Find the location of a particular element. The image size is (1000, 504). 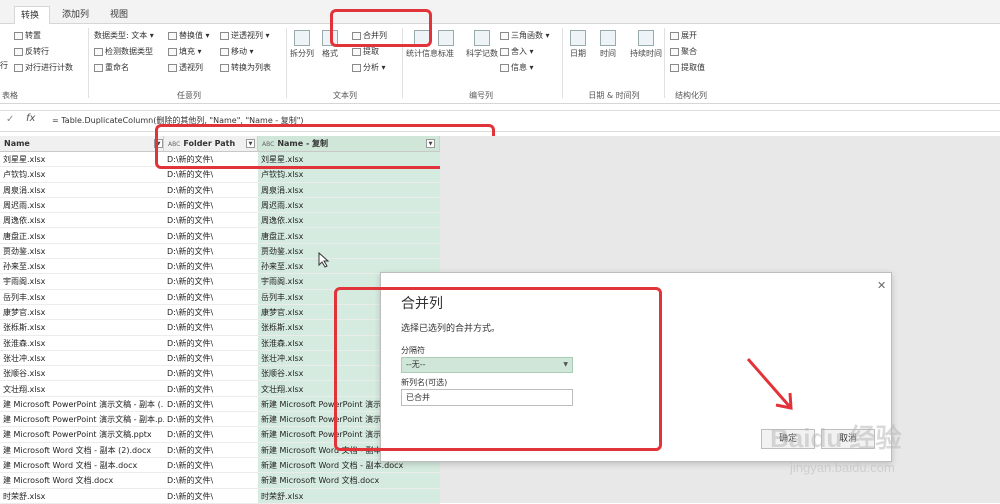

extract-values-icon is located at coordinates (674, 67).